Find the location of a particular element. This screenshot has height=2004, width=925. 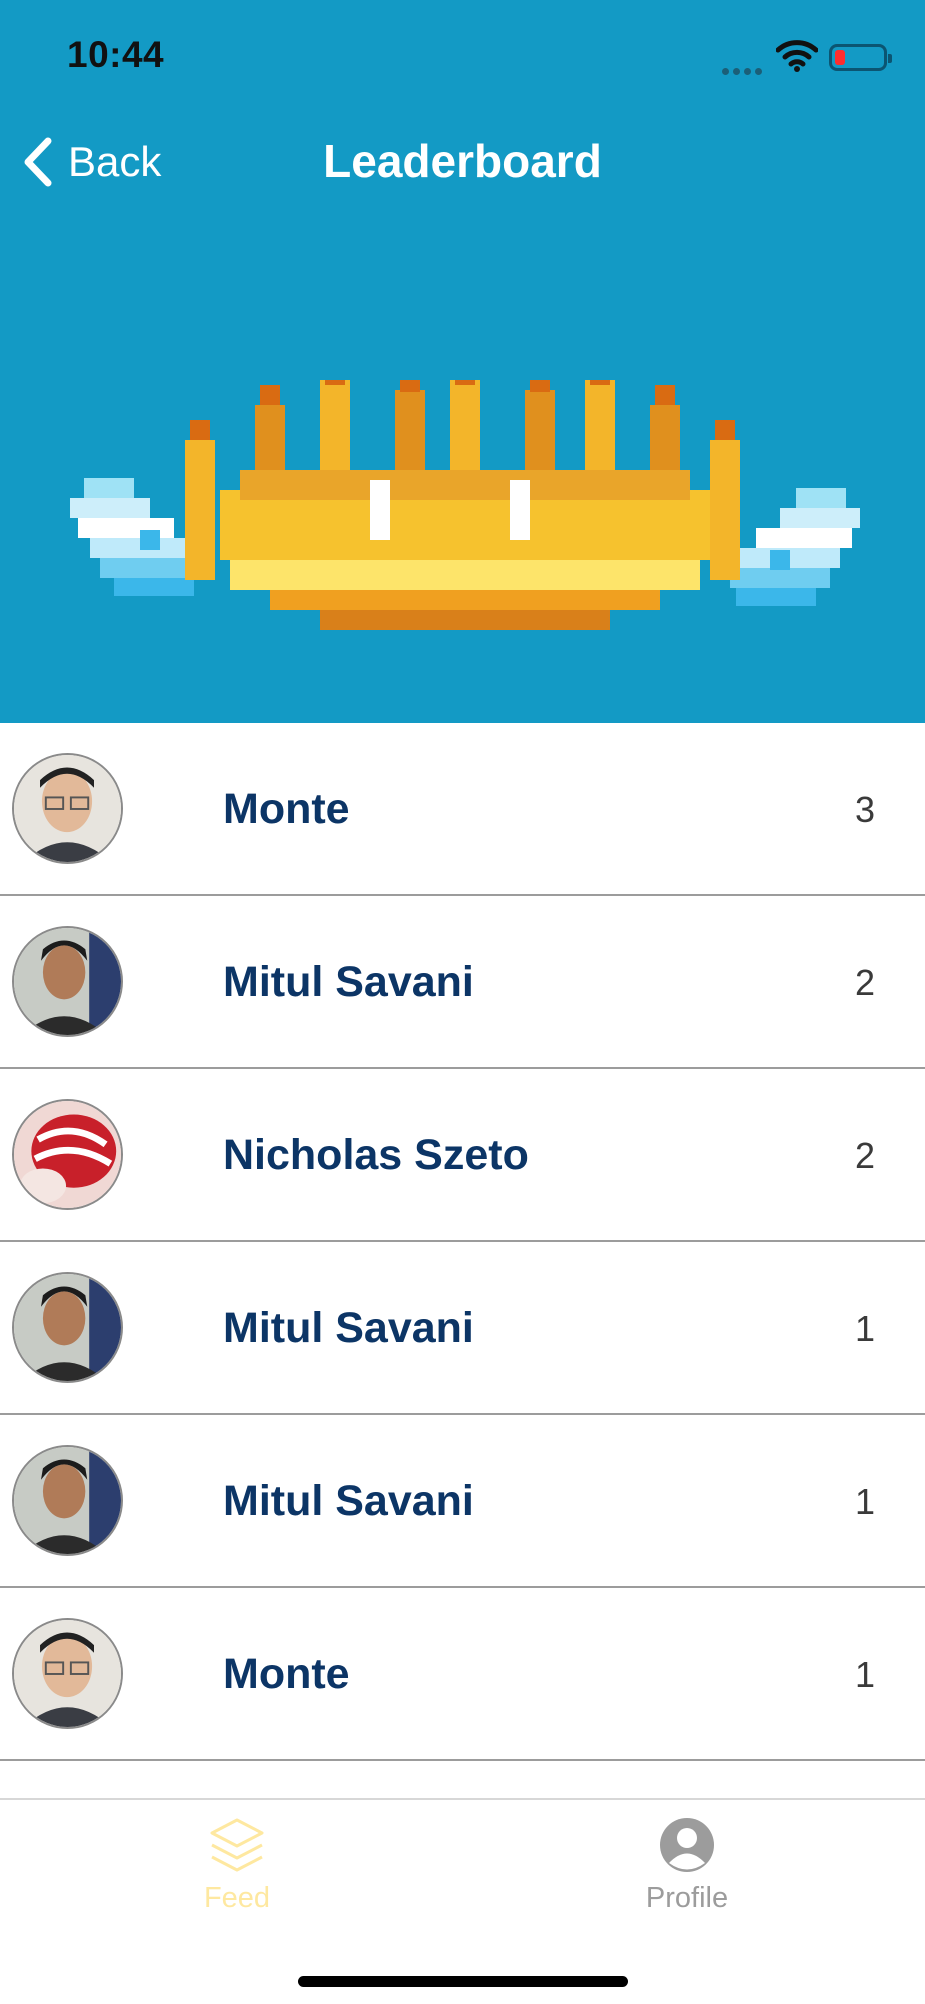

status-time: 10:44 is located at coordinates (116, 54).